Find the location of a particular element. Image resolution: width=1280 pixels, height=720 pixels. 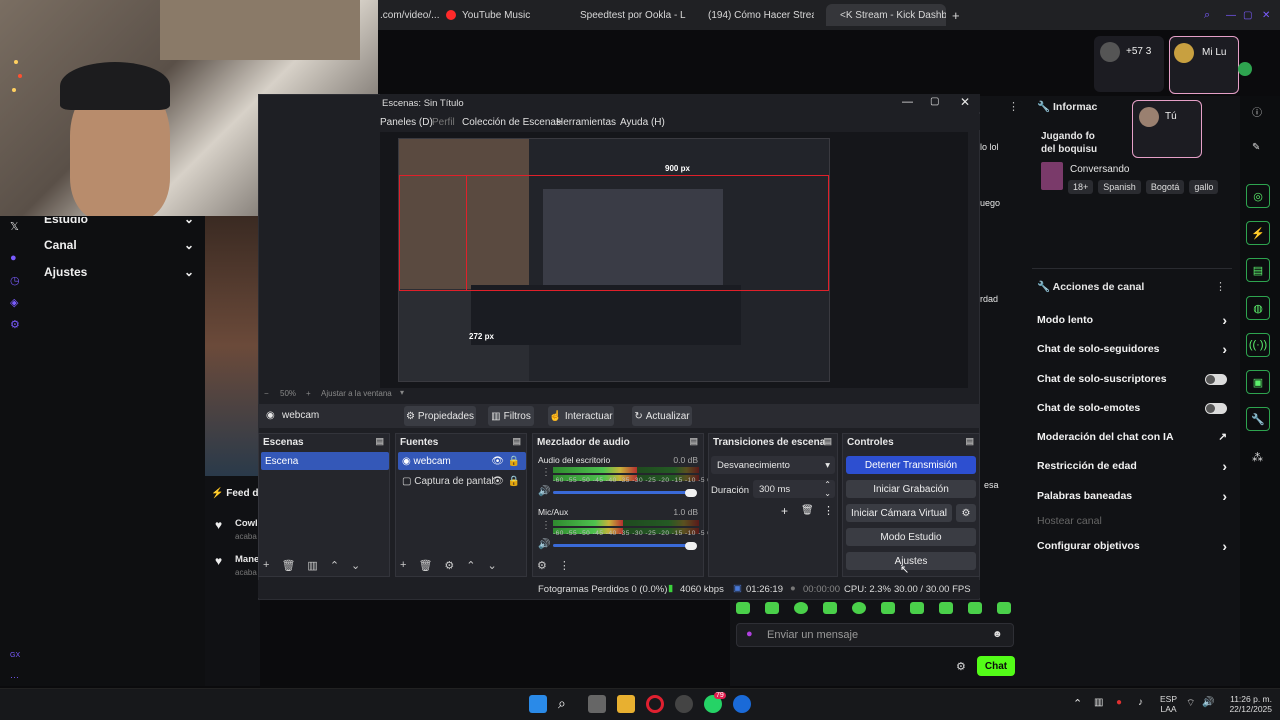

source-item-capture: ▢ Captura de pantal 👁 🔒 is located at coordinates (462, 481).